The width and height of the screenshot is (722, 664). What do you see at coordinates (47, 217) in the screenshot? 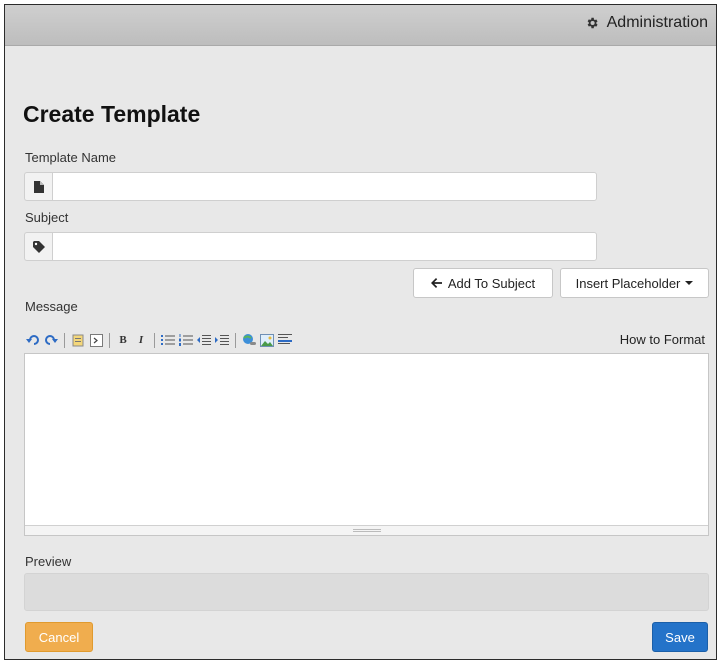
I see `subject-label: Subject` at bounding box center [47, 217].